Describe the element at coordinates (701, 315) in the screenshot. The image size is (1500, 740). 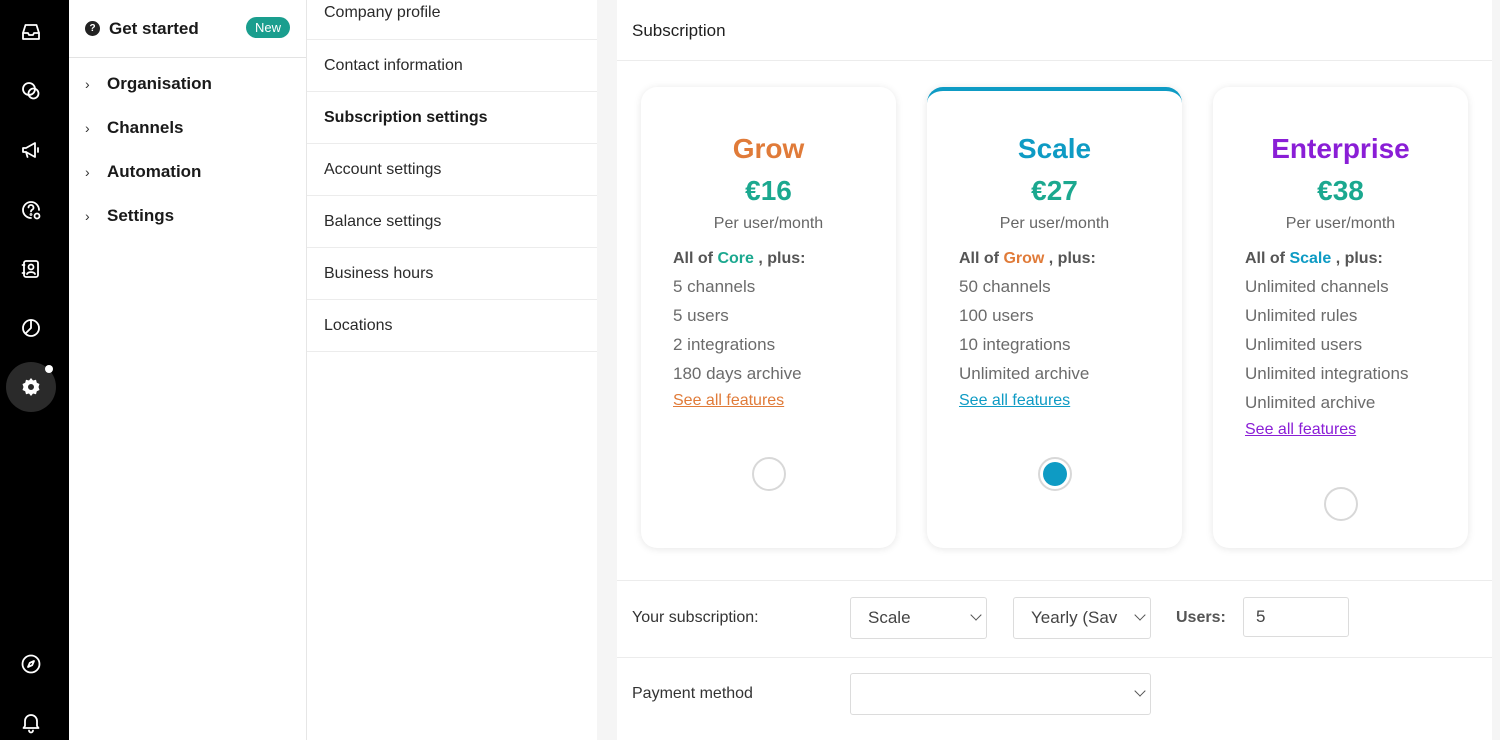
I see `feature-item: 5 users` at that location.